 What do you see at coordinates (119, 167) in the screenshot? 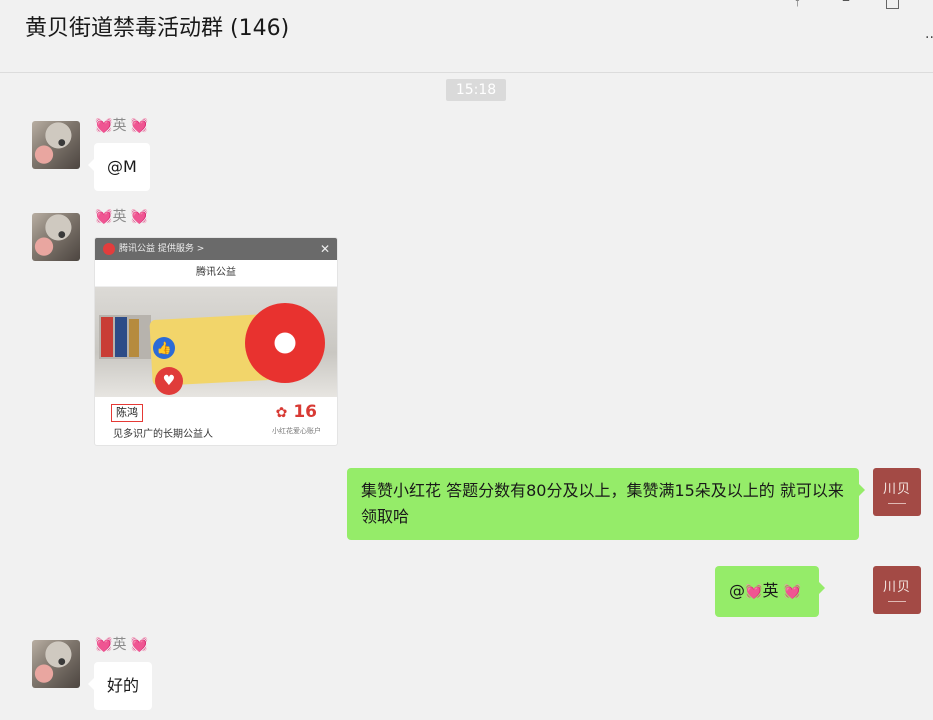
I see `message-bubble: @M` at bounding box center [119, 167].